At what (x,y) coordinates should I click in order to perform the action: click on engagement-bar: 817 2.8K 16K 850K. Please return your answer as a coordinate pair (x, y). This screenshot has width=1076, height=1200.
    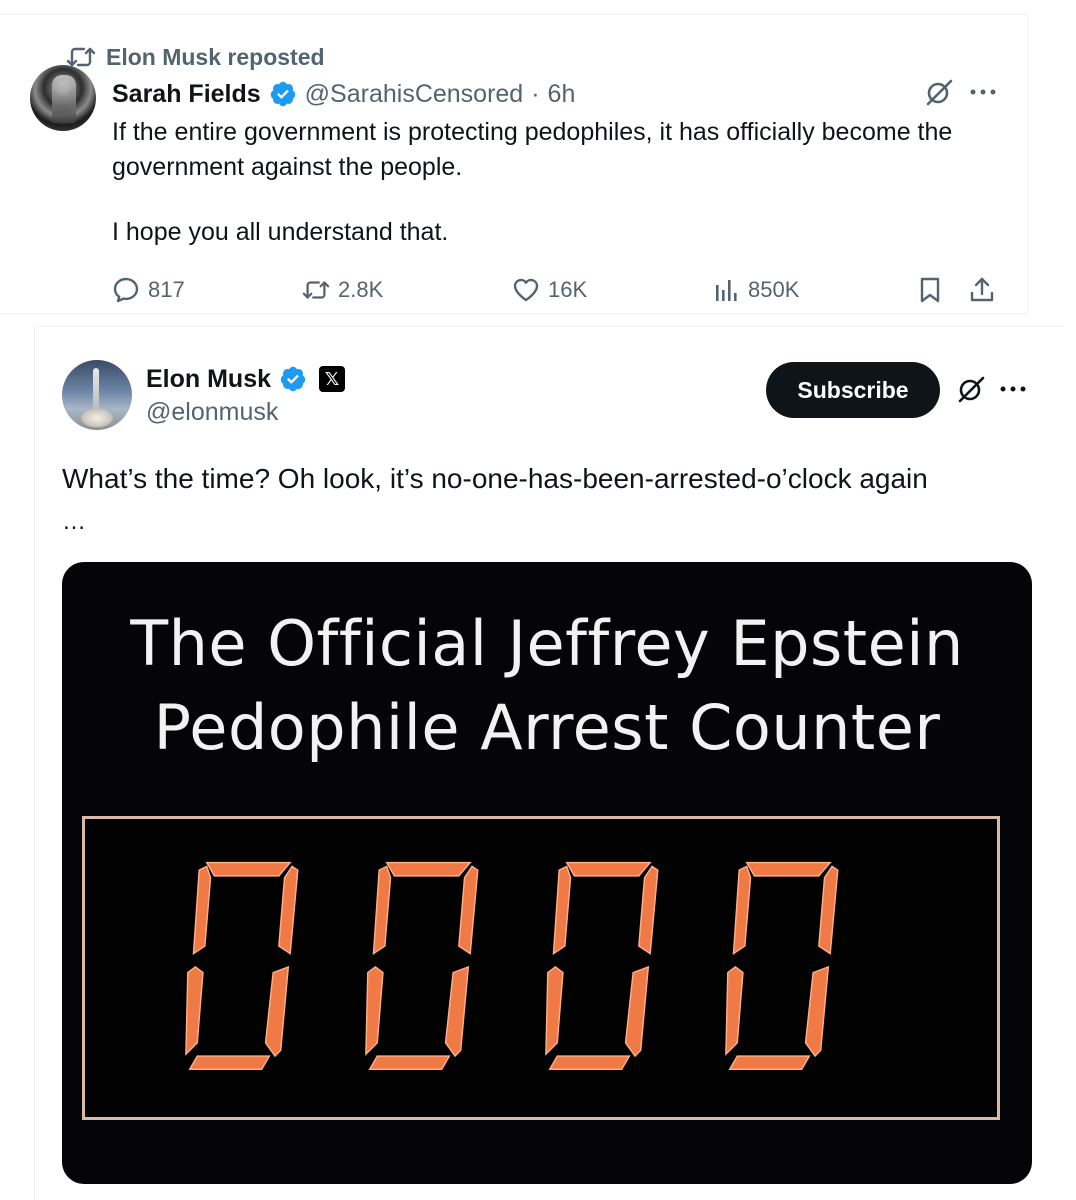
    Looking at the image, I should click on (557, 290).